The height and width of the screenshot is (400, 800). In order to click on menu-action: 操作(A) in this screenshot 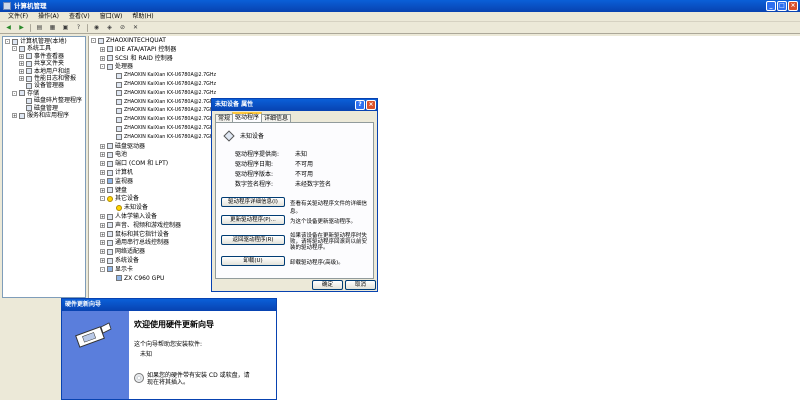, I will do `click(48, 16)`.